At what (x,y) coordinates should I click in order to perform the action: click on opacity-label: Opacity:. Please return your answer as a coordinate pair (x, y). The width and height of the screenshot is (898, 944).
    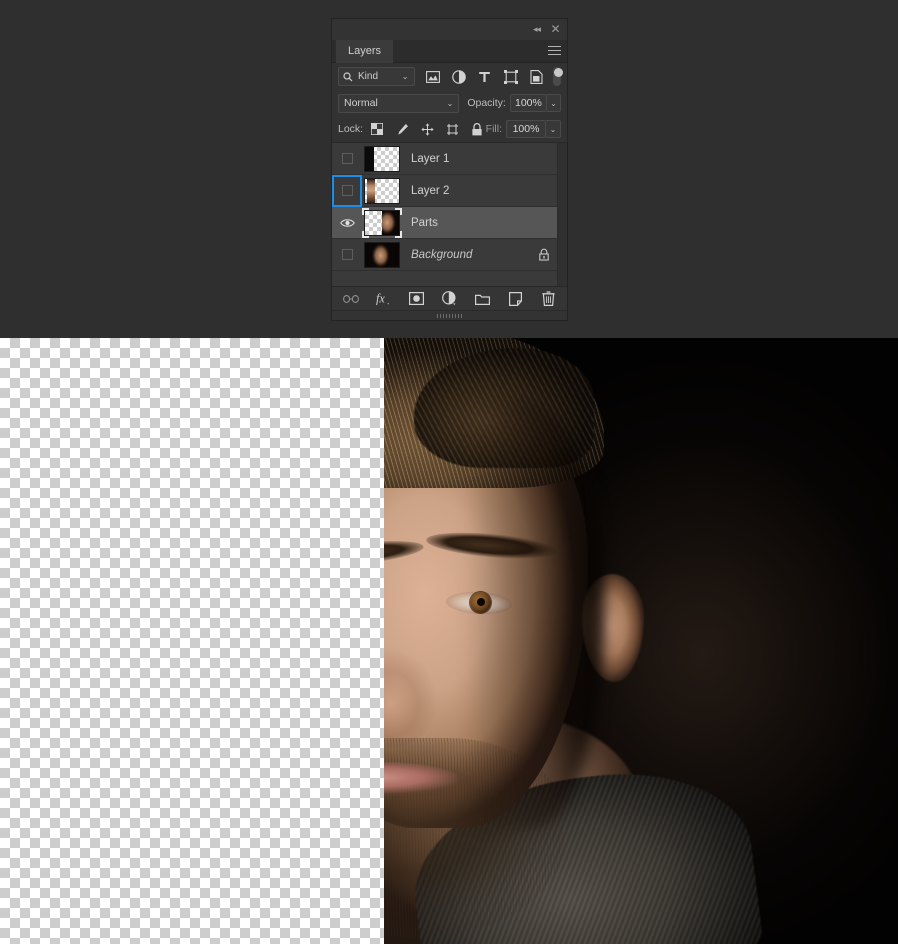
    Looking at the image, I should click on (486, 103).